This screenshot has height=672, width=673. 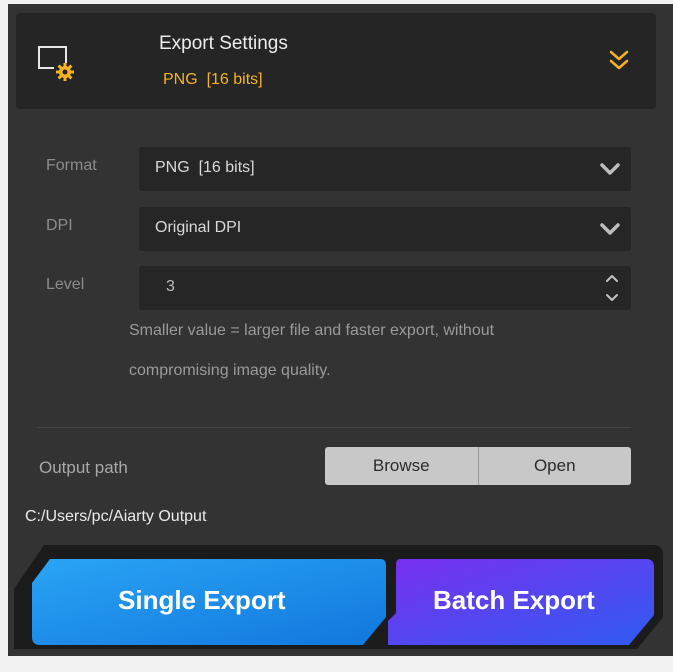 I want to click on monitor-gear-icon, so click(x=56, y=63).